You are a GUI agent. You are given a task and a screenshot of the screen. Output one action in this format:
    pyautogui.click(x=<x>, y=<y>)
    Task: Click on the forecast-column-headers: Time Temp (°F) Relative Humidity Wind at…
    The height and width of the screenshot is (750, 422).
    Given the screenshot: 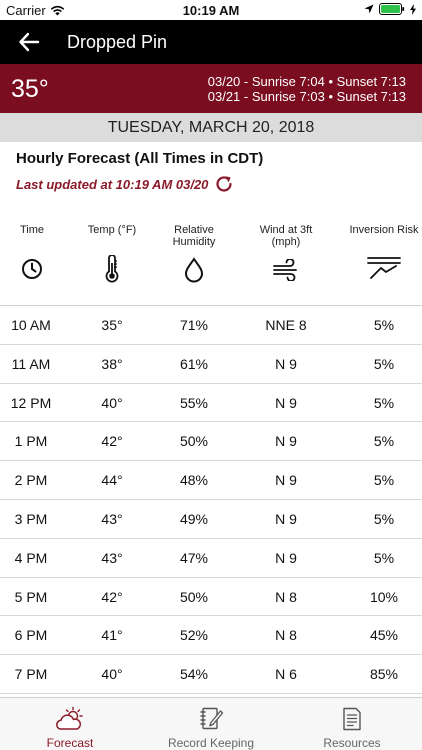 What is the action you would take?
    pyautogui.click(x=211, y=264)
    